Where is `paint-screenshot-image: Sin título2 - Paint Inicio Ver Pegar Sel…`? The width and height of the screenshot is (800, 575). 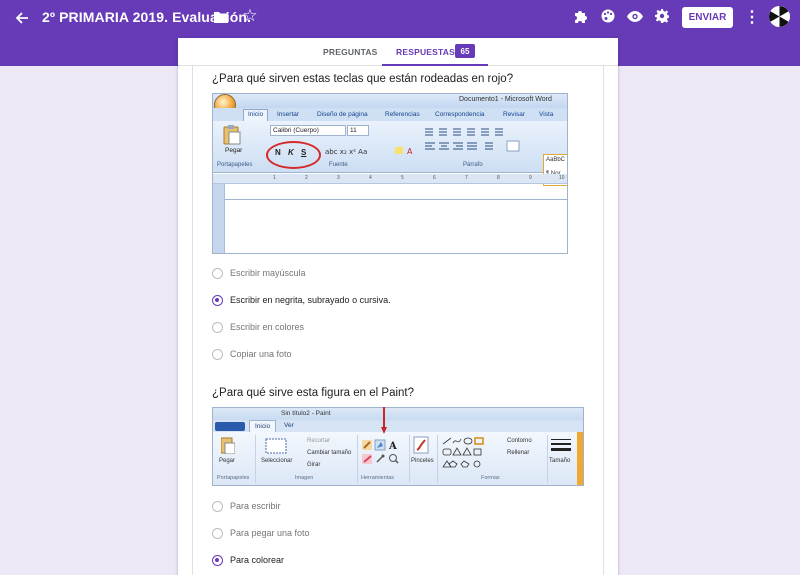
paint-screenshot-image: Sin título2 - Paint Inicio Ver Pegar Sel… is located at coordinates (398, 446).